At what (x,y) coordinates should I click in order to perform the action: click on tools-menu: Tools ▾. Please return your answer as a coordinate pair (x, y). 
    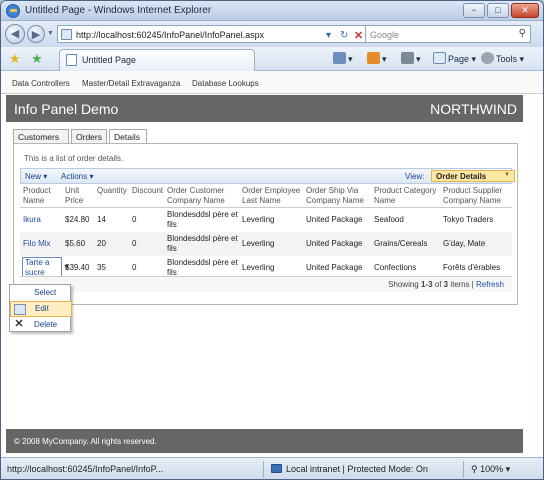
    Looking at the image, I should click on (502, 58).